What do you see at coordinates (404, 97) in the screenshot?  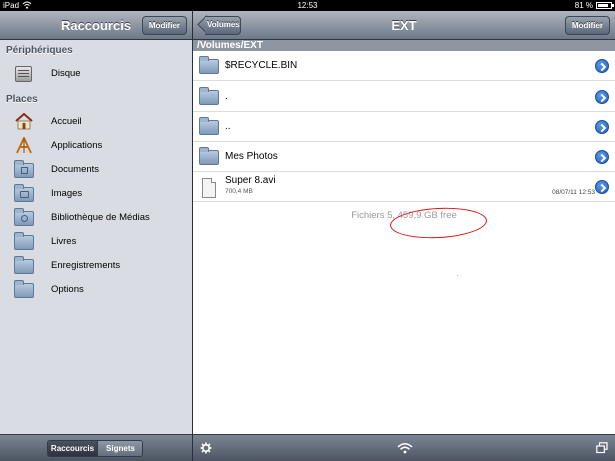 I see `list-item: .` at bounding box center [404, 97].